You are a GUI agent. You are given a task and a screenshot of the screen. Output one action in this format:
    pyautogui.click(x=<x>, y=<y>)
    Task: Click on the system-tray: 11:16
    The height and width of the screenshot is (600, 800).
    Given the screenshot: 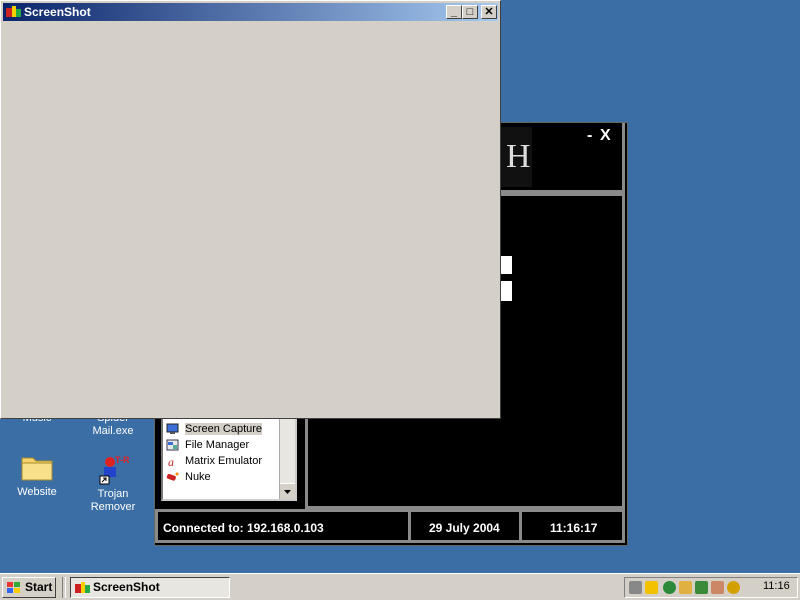 What is the action you would take?
    pyautogui.click(x=711, y=587)
    